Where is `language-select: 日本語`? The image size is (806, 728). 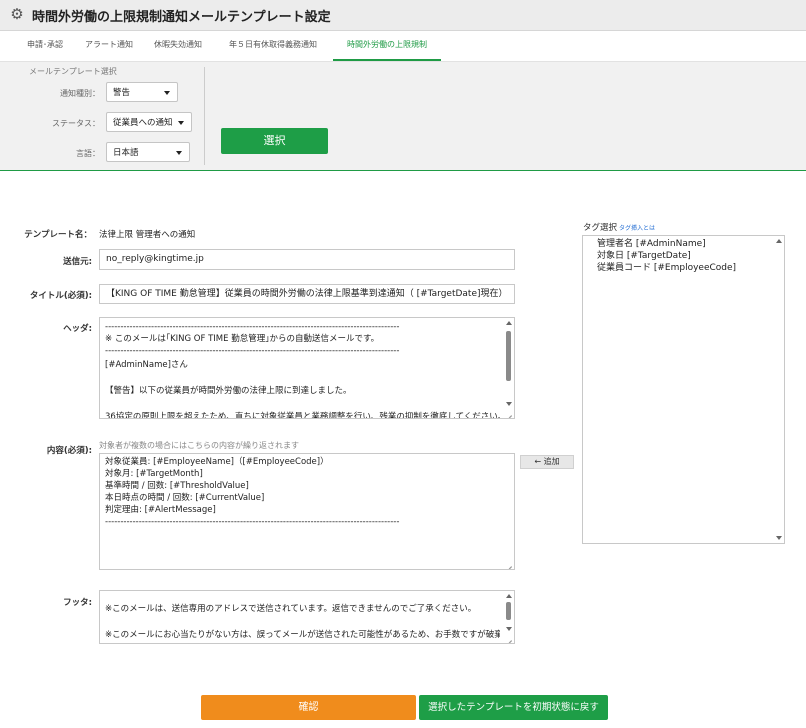 language-select: 日本語 is located at coordinates (148, 152).